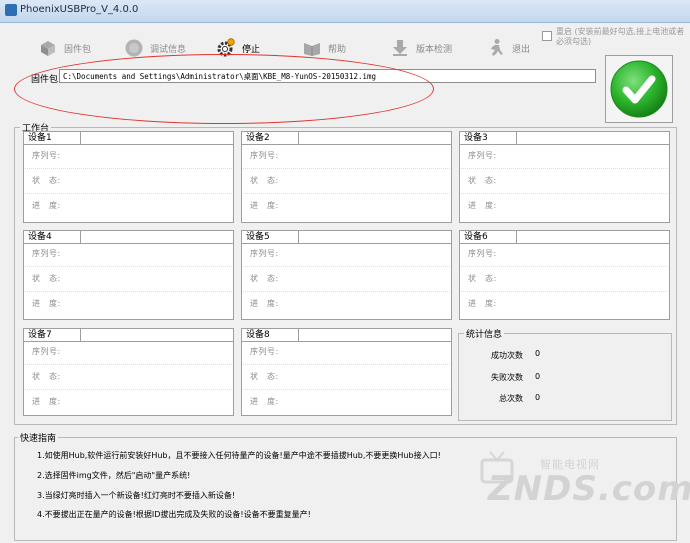 The width and height of the screenshot is (690, 543). I want to click on device-panel-7: 设备7 序列号: 状 态: 进 度:, so click(128, 372).